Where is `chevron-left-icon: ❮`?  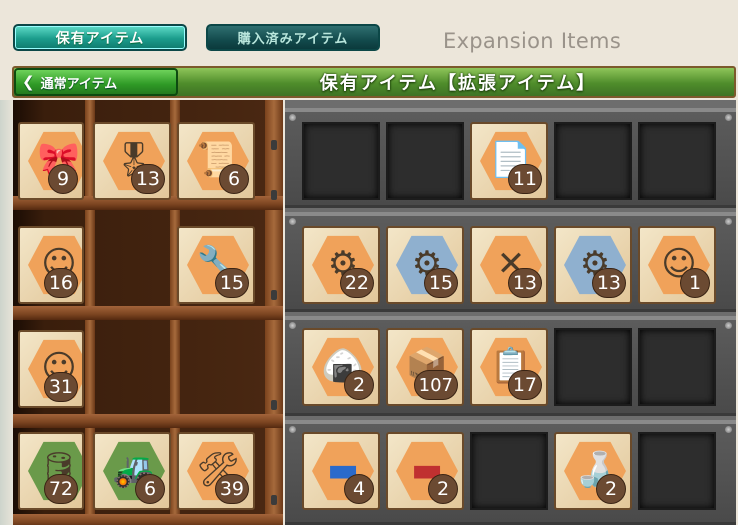
chevron-left-icon: ❮ is located at coordinates (28, 82).